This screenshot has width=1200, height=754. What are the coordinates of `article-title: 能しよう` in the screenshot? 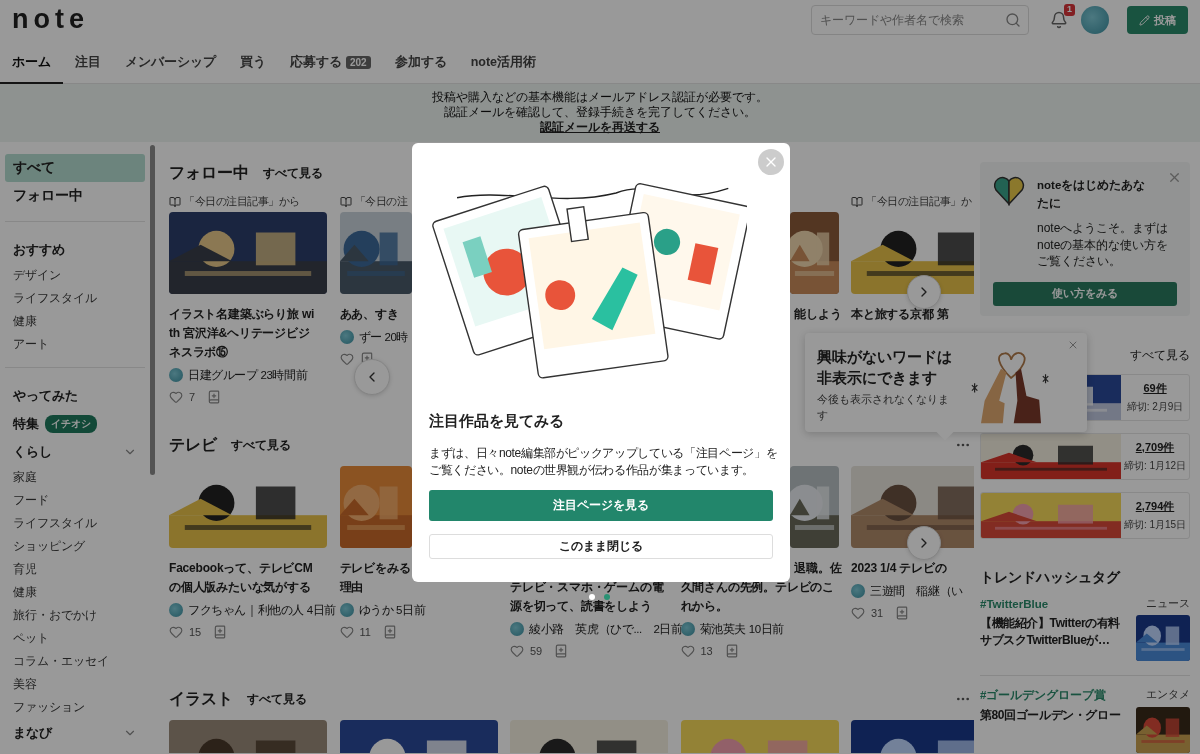 It's located at (818, 314).